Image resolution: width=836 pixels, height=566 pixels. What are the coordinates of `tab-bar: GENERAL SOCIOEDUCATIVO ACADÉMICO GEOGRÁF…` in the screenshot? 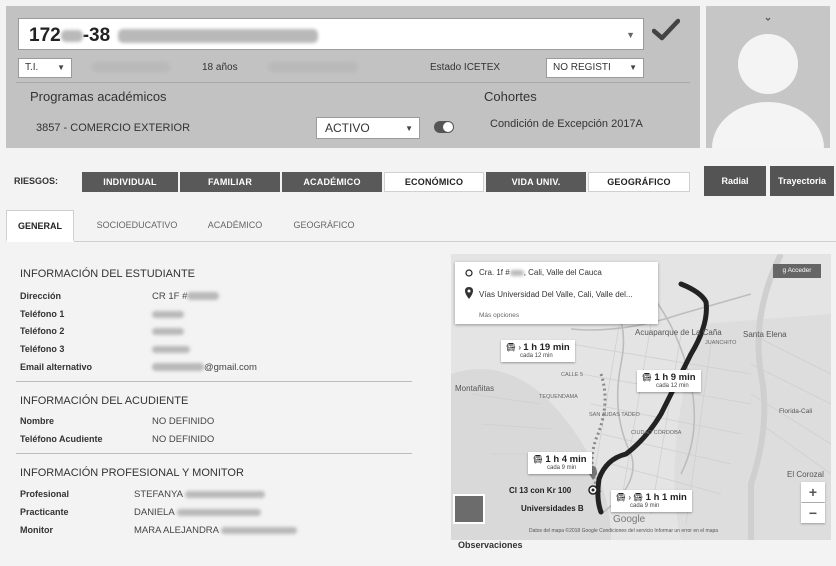 It's located at (421, 226).